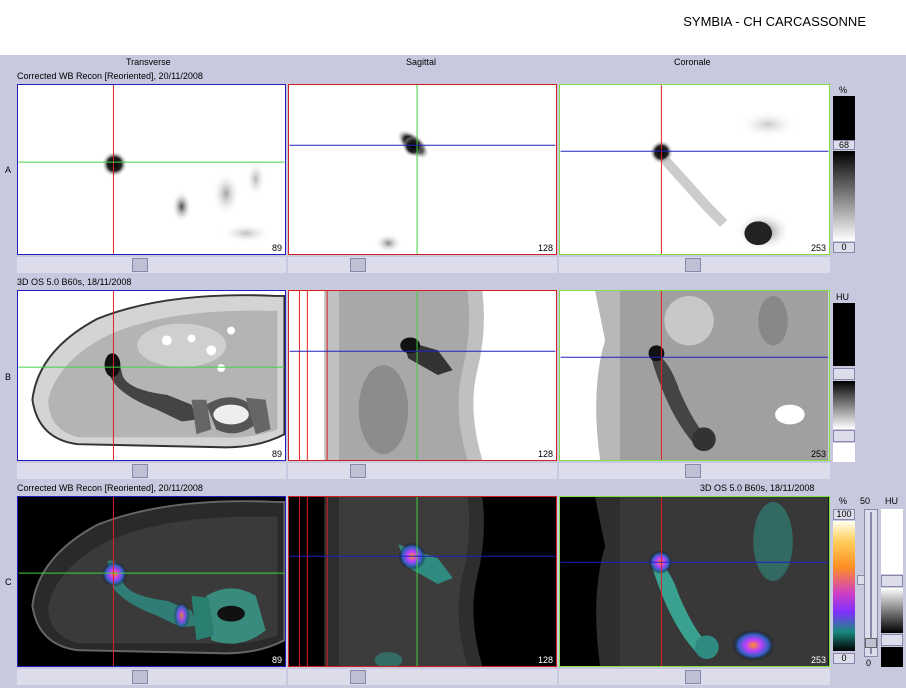 This screenshot has height=688, width=906. What do you see at coordinates (422, 471) in the screenshot?
I see `scrollbar-b-sagittal` at bounding box center [422, 471].